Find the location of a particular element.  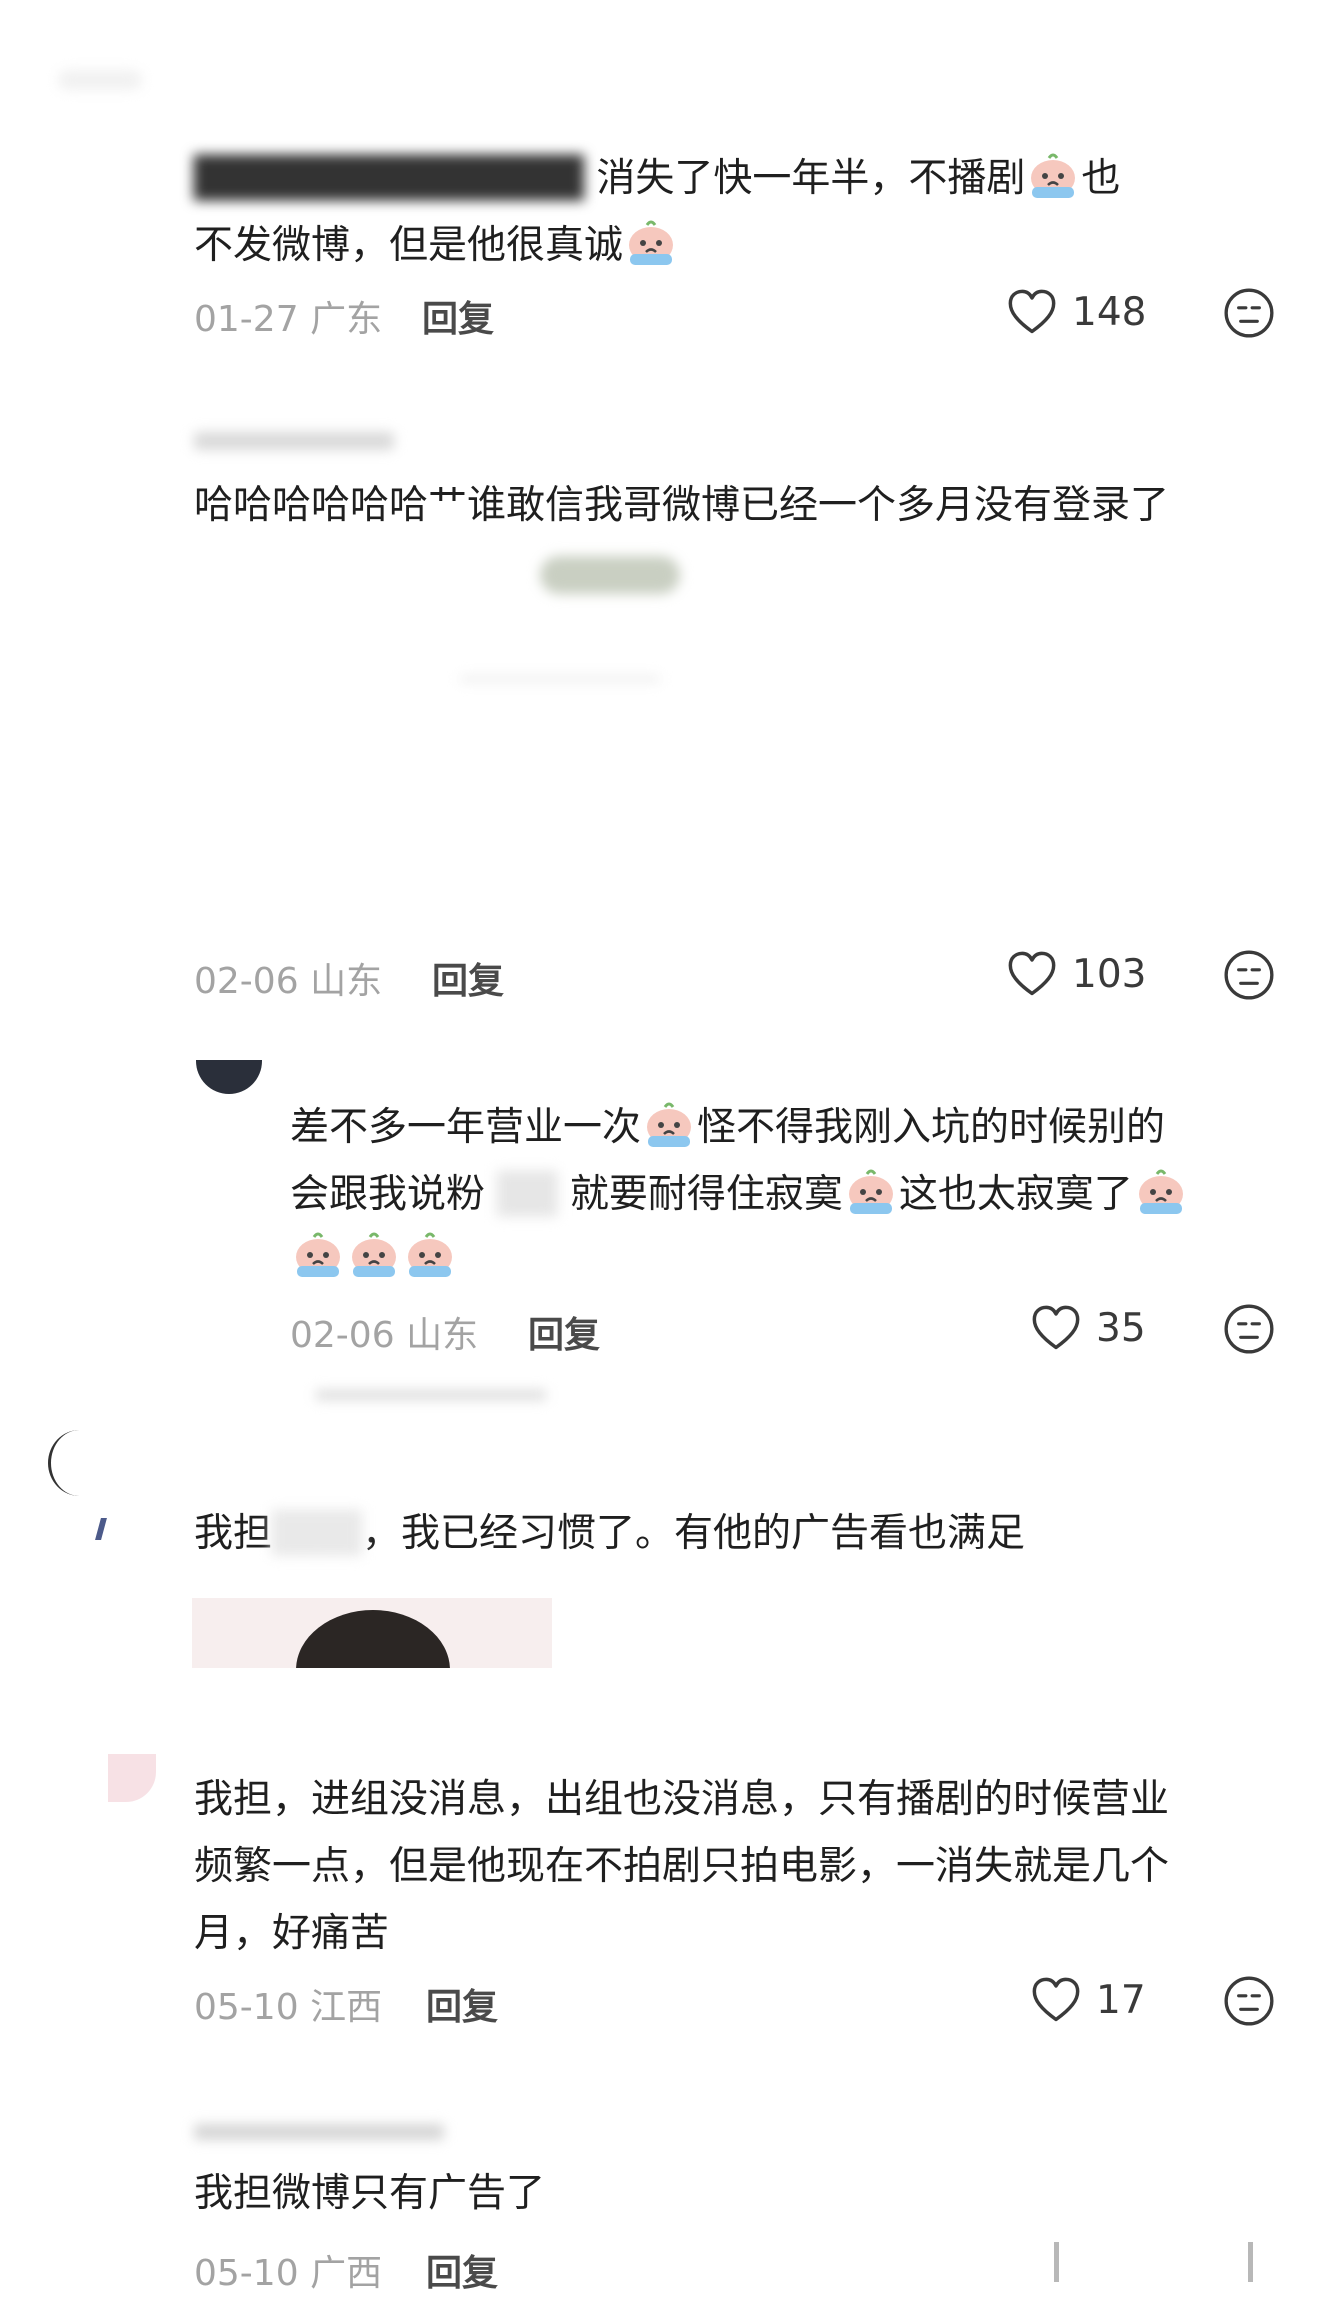

like-button: 35 is located at coordinates (1088, 1328).